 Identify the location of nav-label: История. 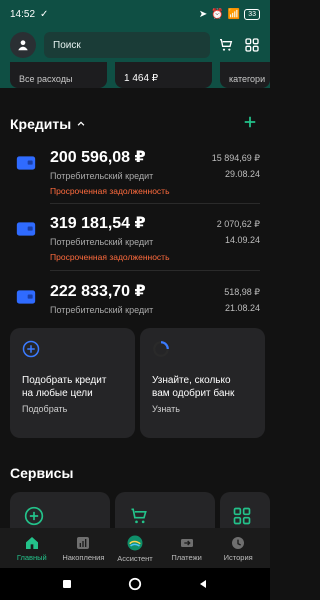
(238, 557).